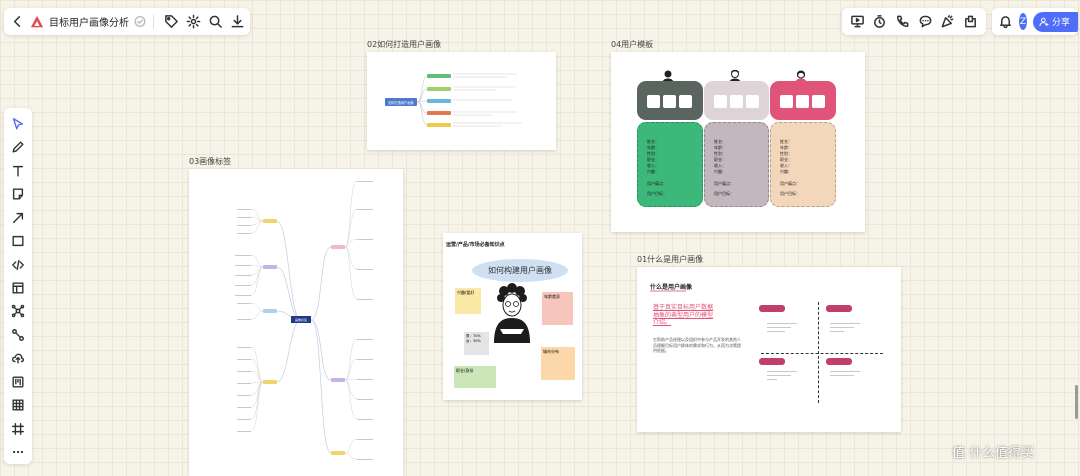  I want to click on table-icon, so click(18, 405).